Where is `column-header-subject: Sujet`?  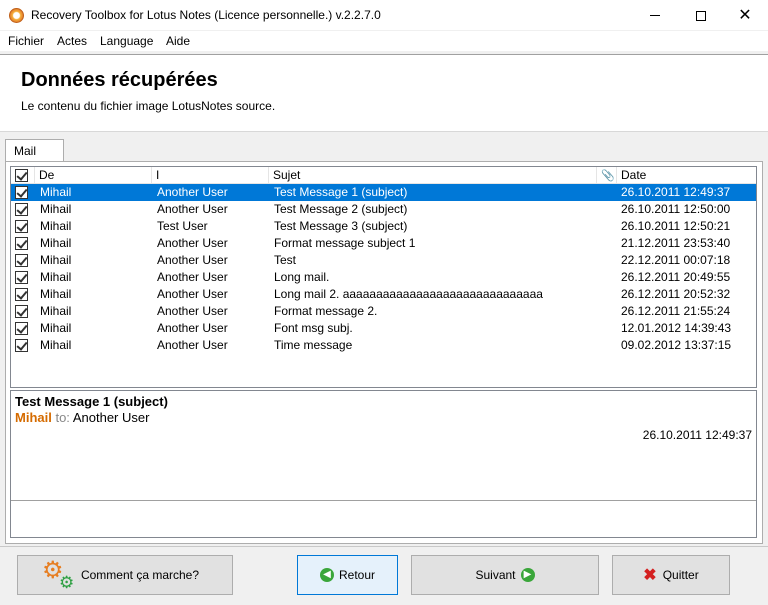 column-header-subject: Sujet is located at coordinates (433, 175).